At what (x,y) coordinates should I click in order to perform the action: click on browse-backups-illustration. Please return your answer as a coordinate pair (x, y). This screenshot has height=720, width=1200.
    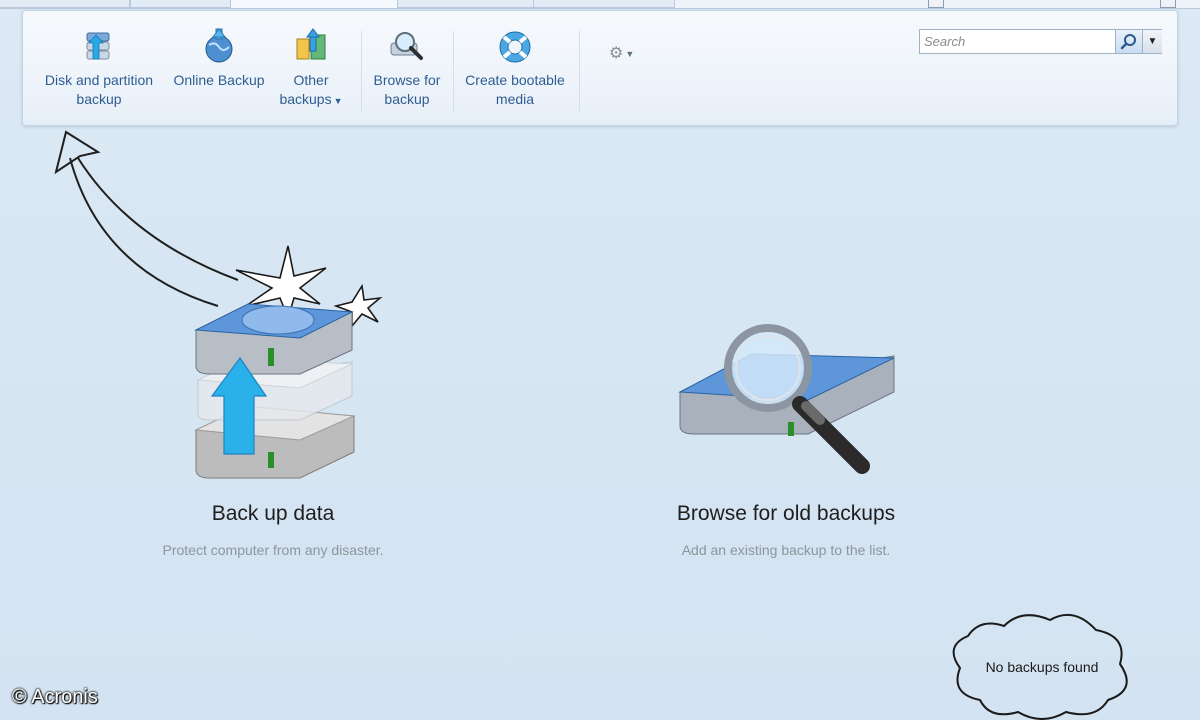
    Looking at the image, I should click on (786, 399).